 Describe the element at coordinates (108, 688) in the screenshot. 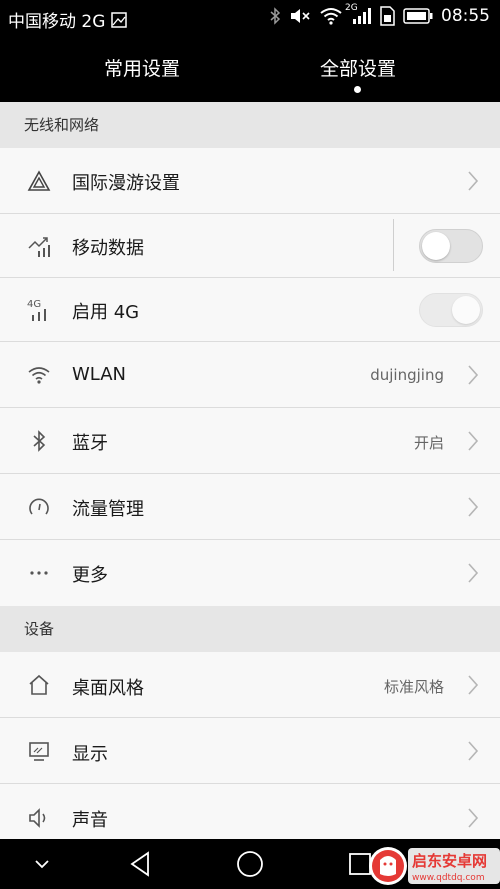

I see `row-label: 桌面风格` at that location.